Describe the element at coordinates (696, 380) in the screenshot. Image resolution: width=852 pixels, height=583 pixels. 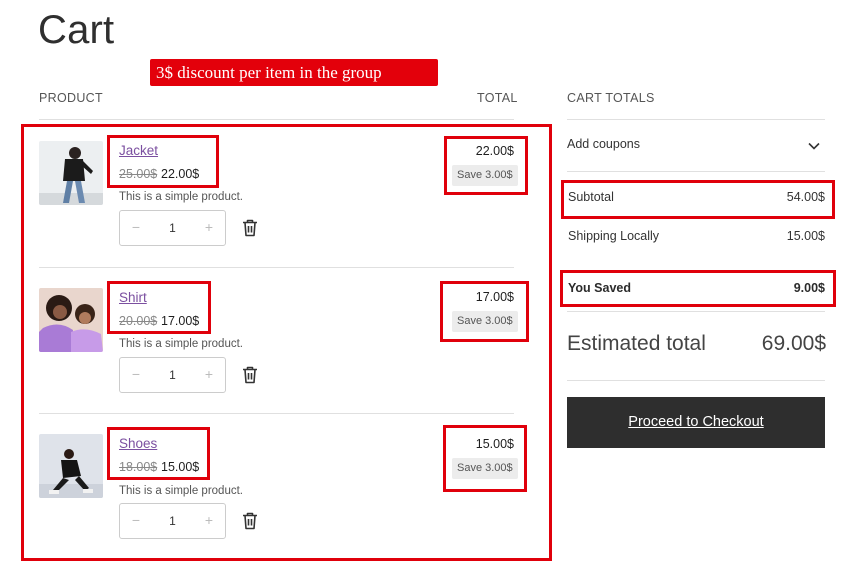
I see `estimated-divider` at that location.